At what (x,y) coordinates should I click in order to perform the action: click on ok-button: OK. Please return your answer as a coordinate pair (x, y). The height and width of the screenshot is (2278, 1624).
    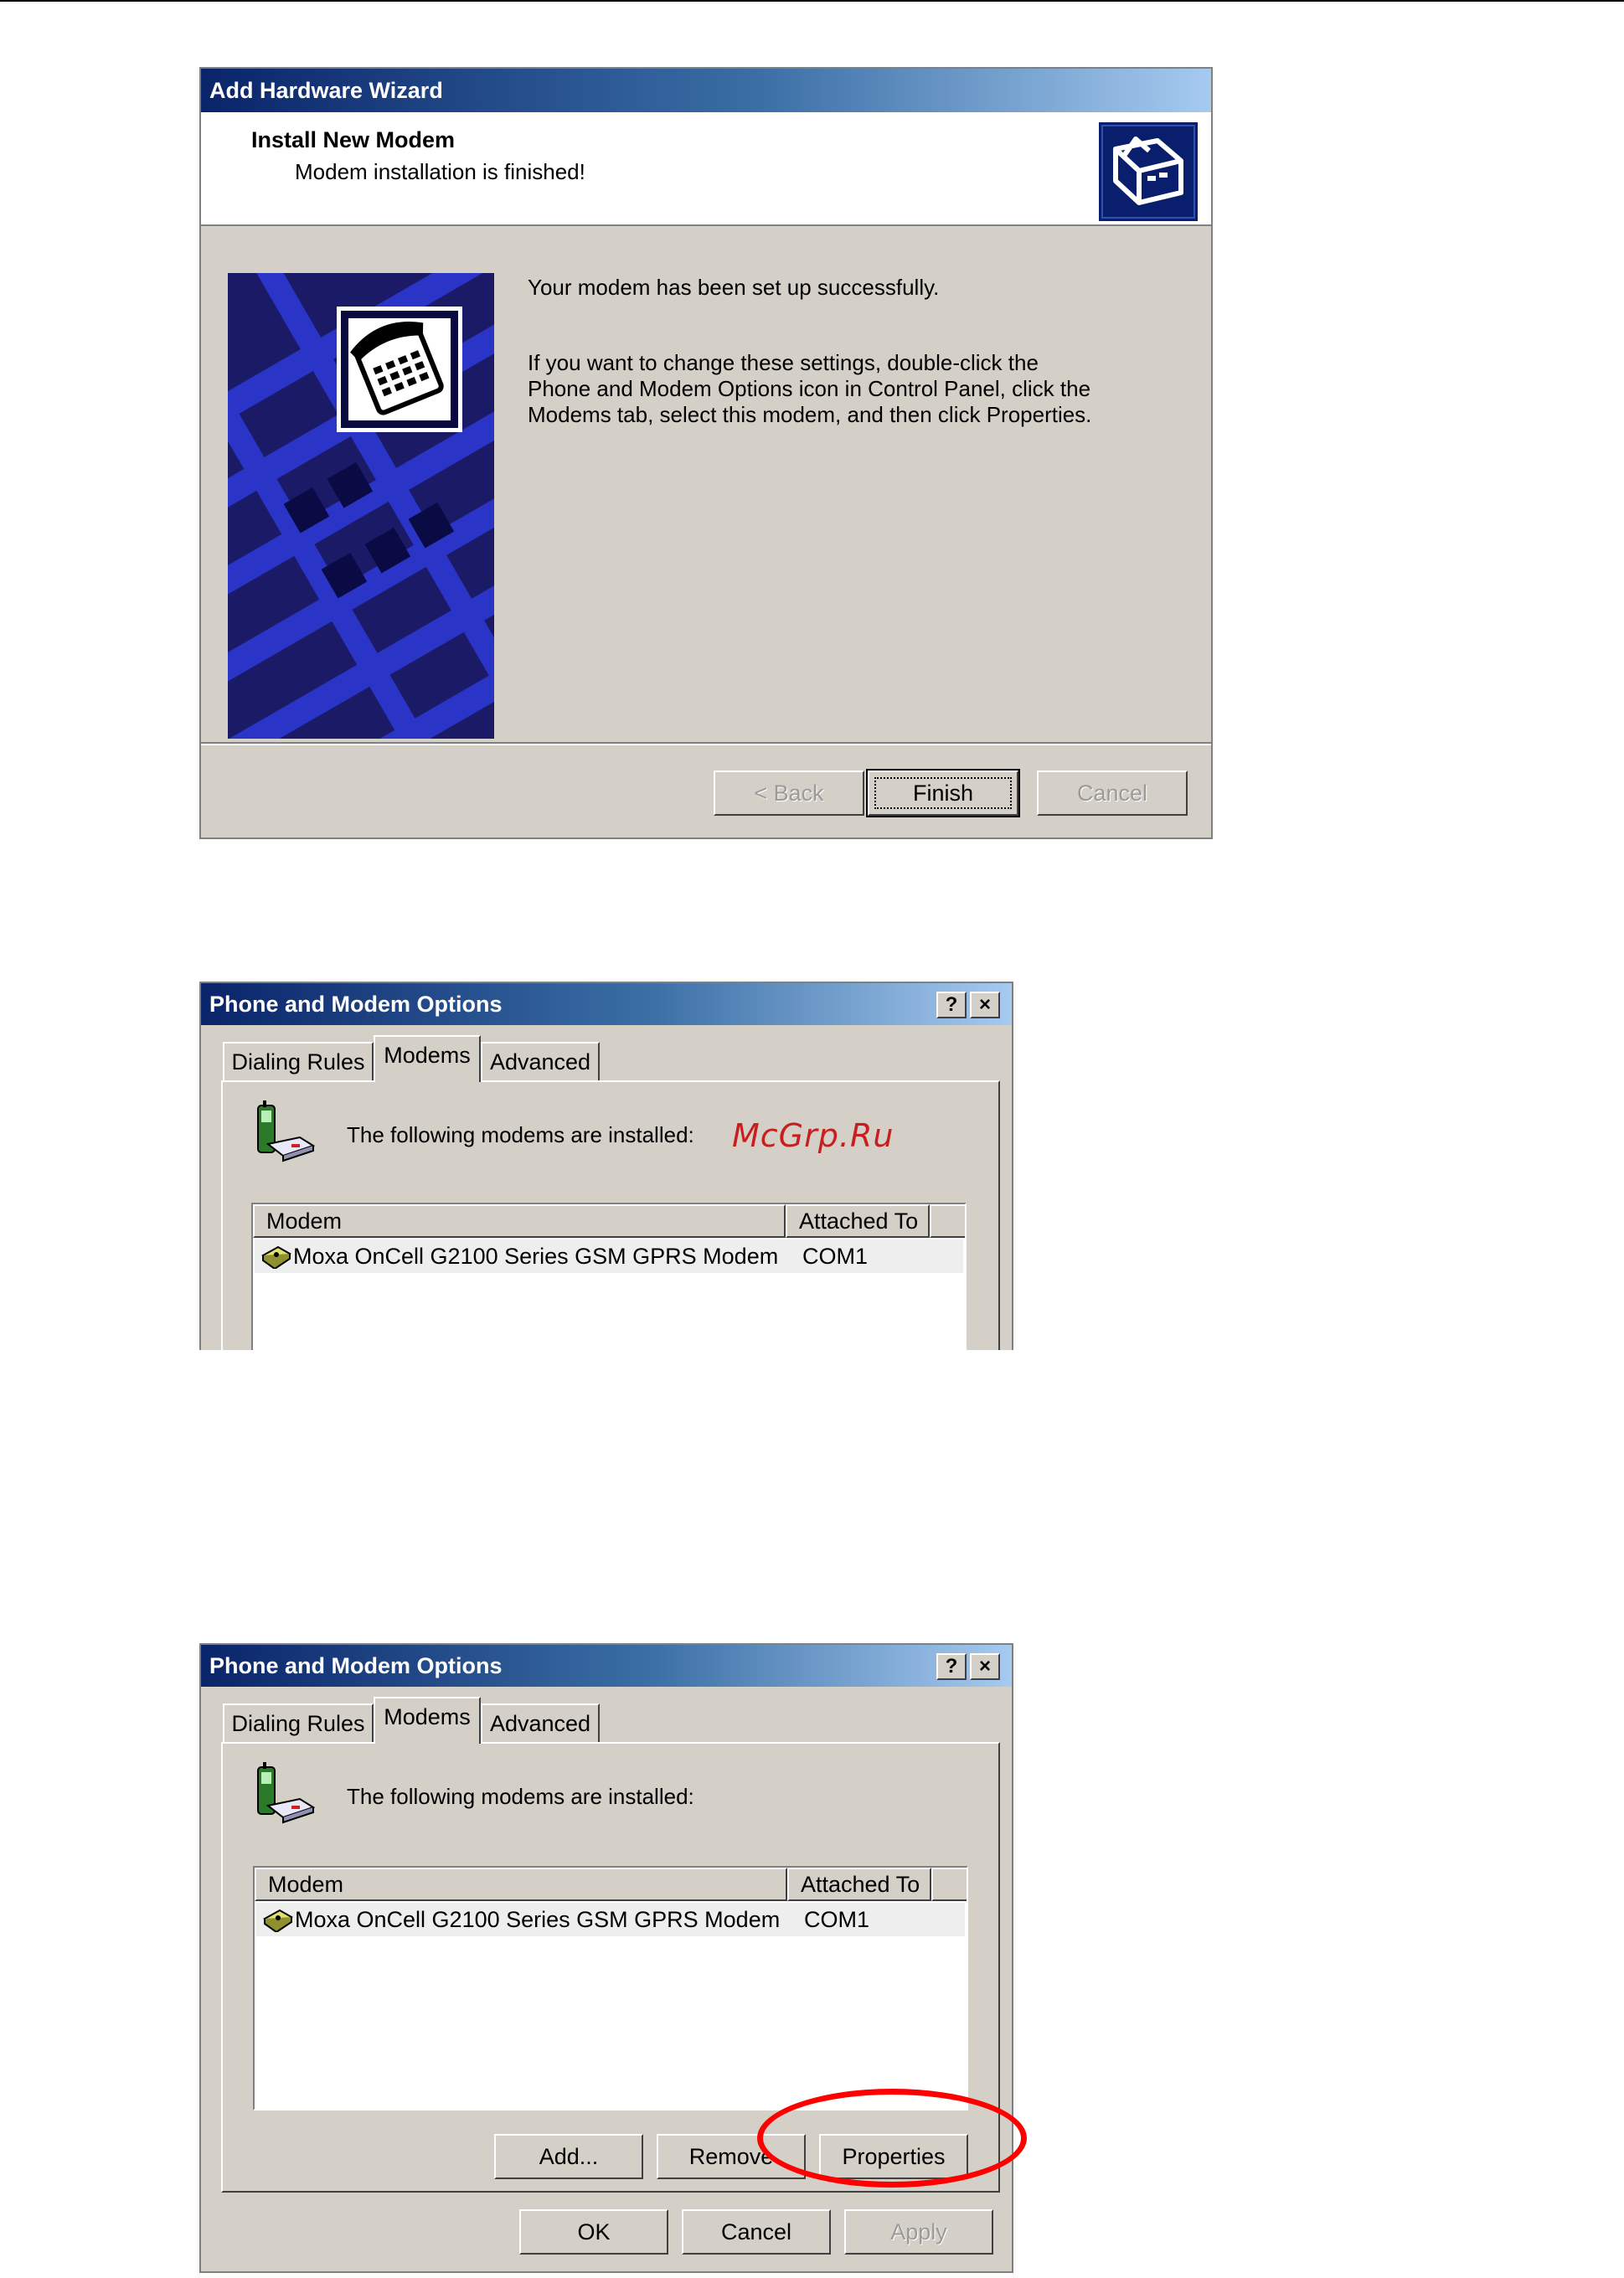
    Looking at the image, I should click on (593, 2232).